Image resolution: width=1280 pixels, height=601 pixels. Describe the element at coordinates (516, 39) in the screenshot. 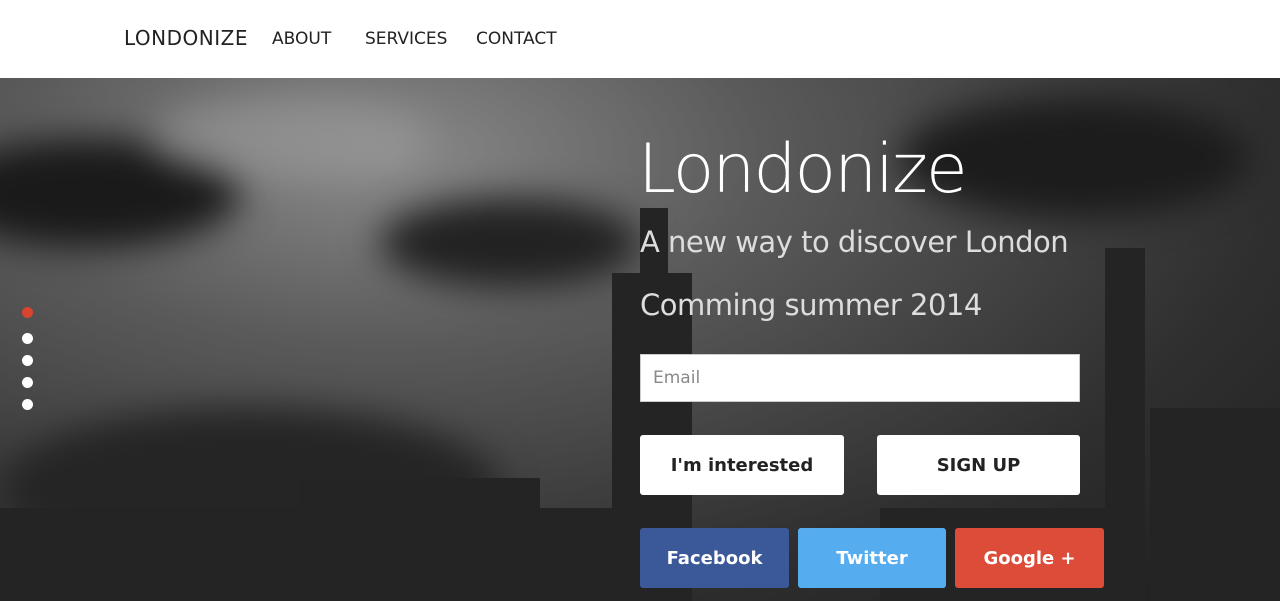

I see `nav-contact: CONTACT` at that location.